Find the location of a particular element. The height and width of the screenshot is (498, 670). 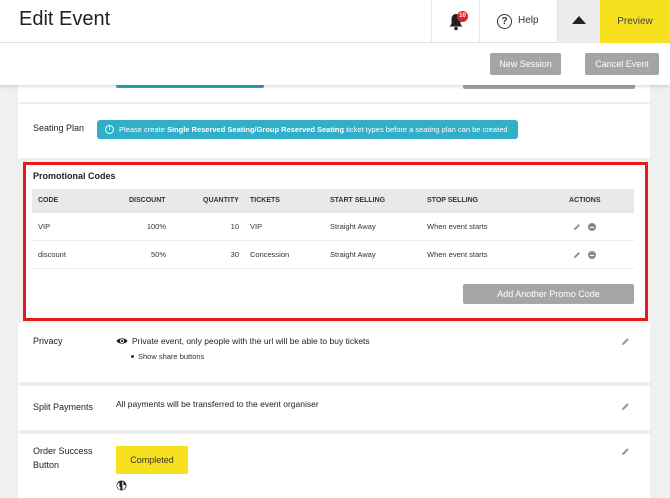

cell-tickets: VIP is located at coordinates (256, 226).